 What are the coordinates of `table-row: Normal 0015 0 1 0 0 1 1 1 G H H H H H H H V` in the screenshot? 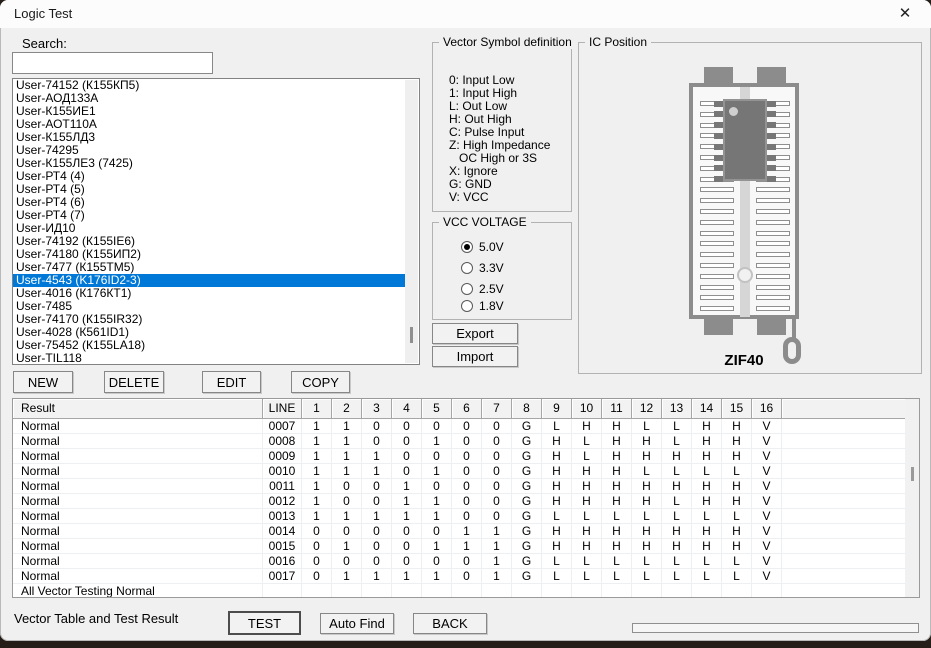 It's located at (466, 546).